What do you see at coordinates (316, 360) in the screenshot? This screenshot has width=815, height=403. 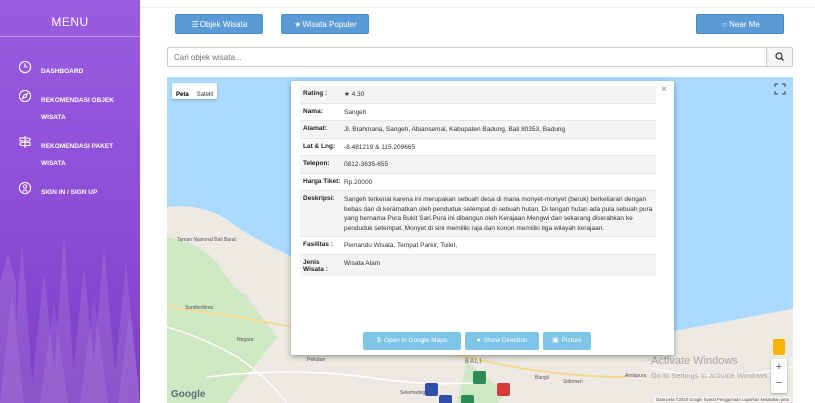 I see `map-label-pekutan: Pekutan` at bounding box center [316, 360].